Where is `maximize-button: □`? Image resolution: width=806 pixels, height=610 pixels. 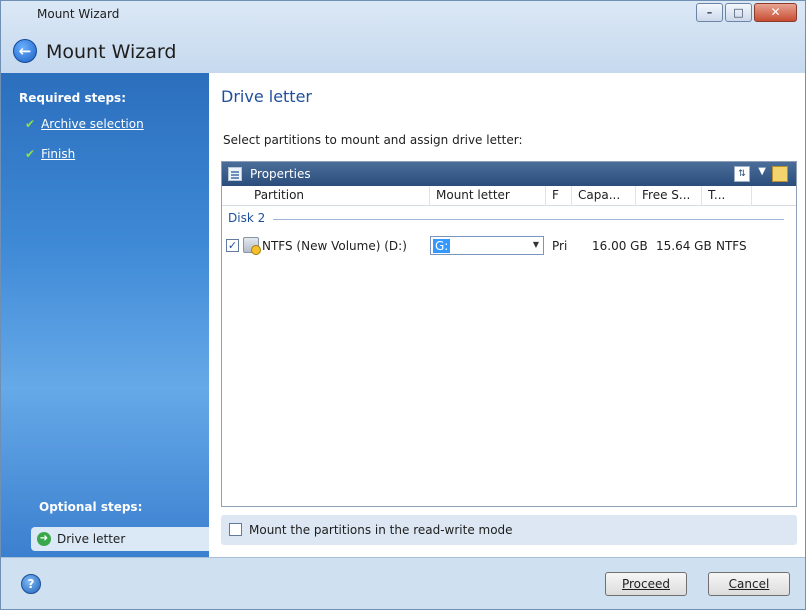
maximize-button: □ is located at coordinates (738, 12).